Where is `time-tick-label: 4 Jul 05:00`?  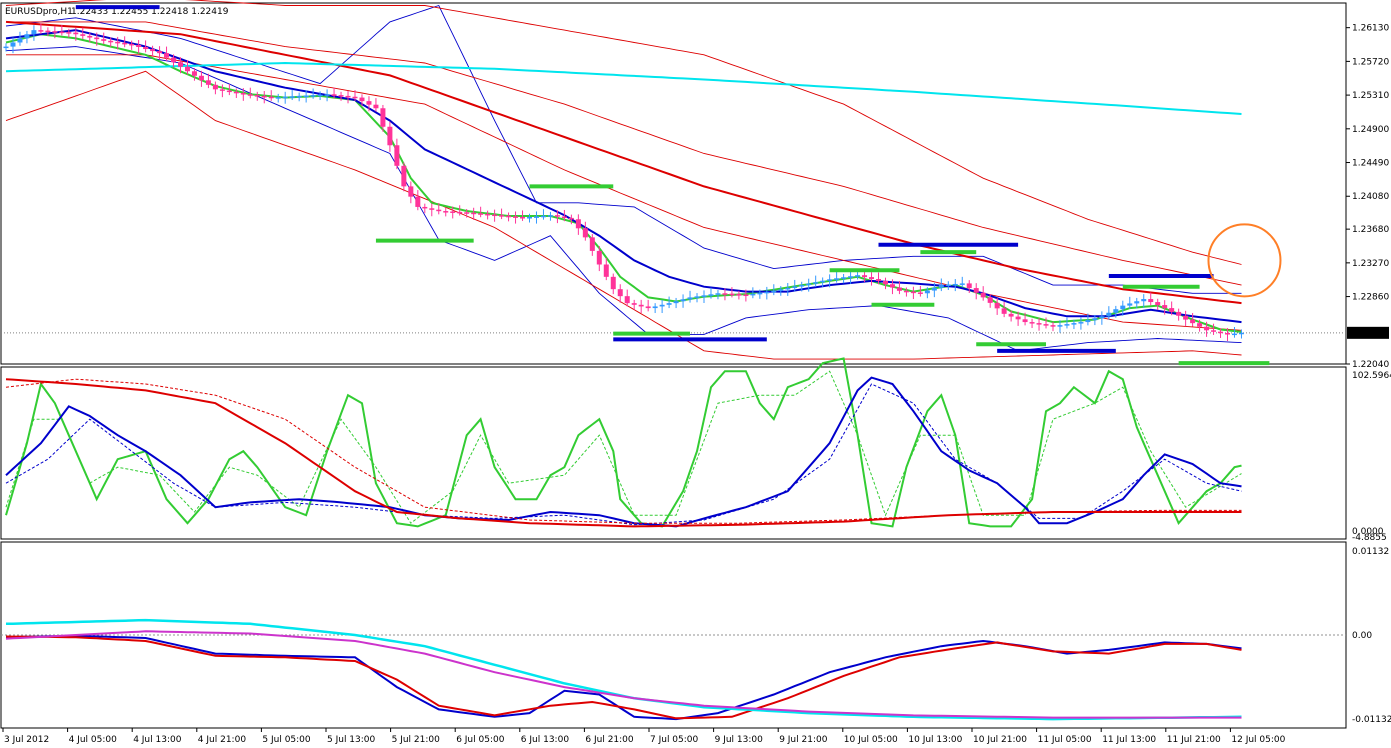
time-tick-label: 4 Jul 05:00 is located at coordinates (93, 740).